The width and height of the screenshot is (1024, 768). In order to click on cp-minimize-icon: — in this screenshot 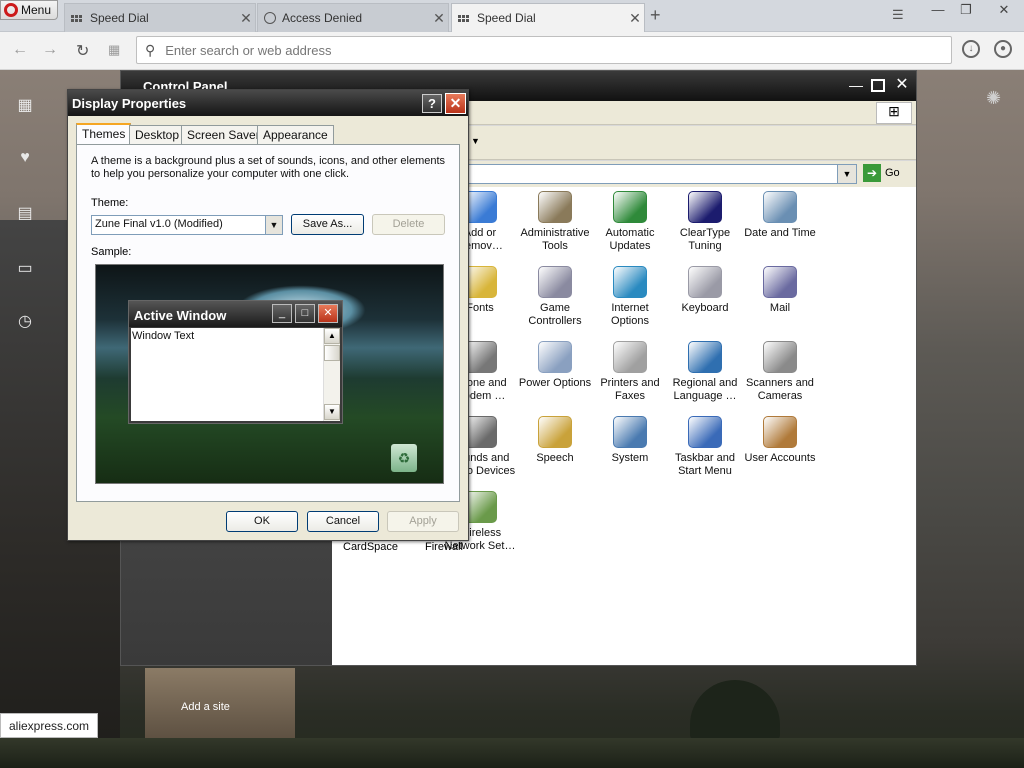, I will do `click(856, 86)`.